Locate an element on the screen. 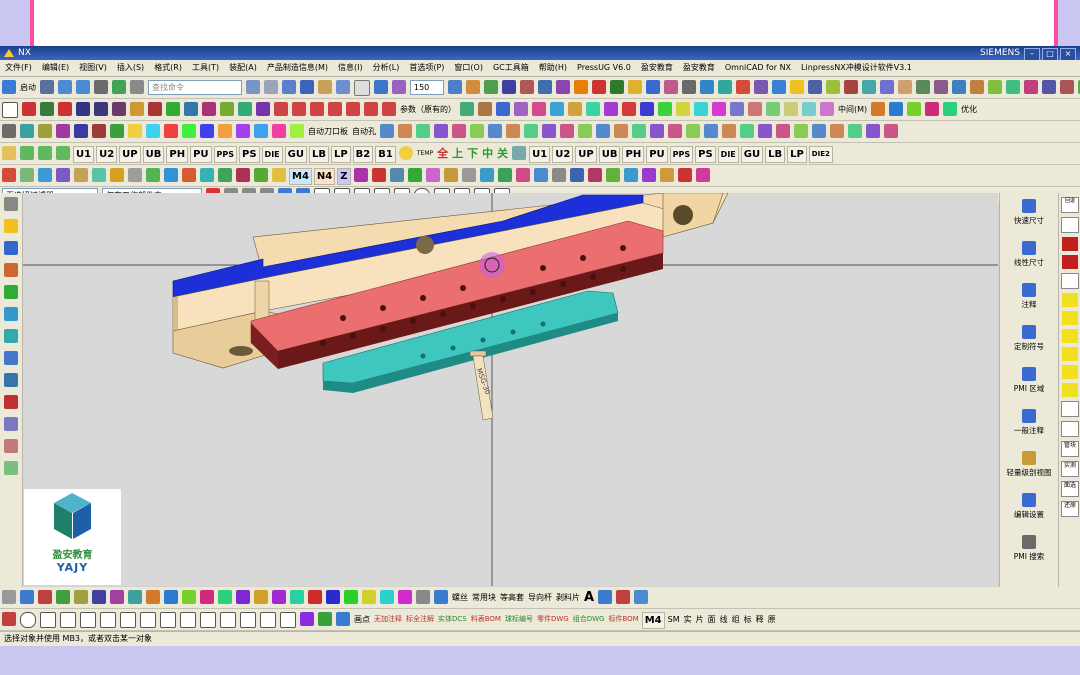  bottom-move-icon is located at coordinates (189, 597).